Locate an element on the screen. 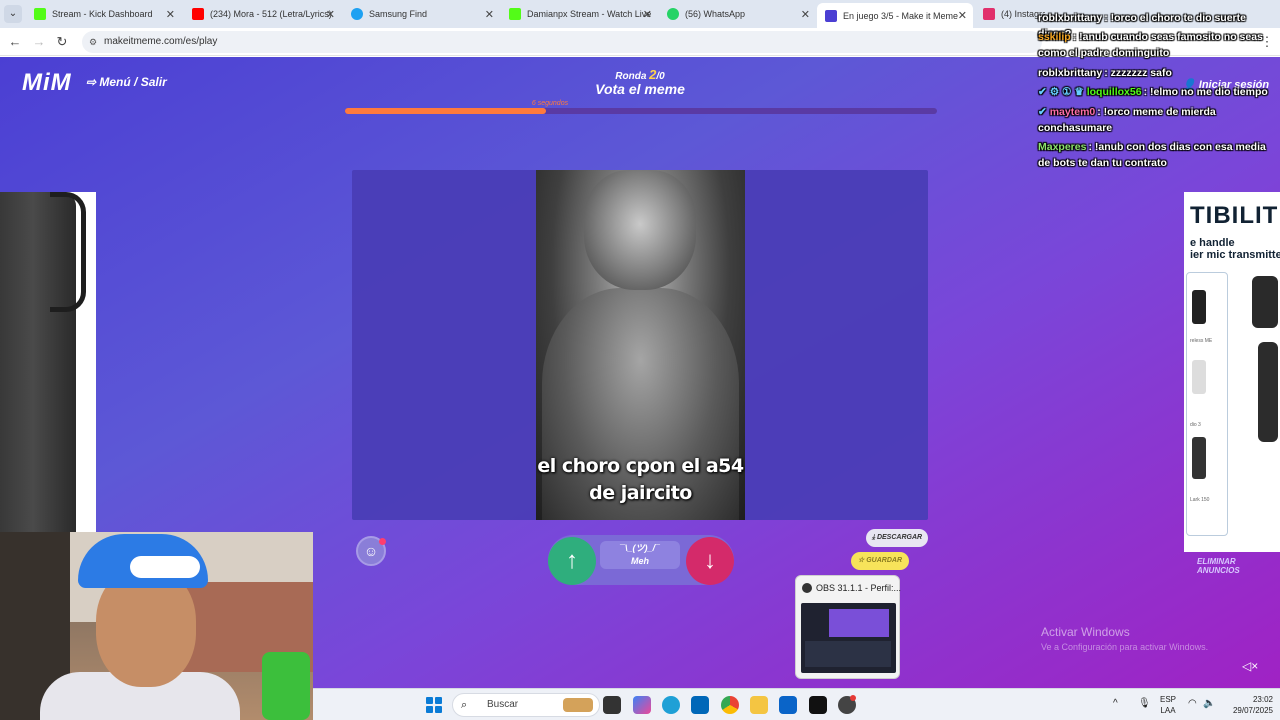 This screenshot has height=720, width=1280. taskbar-search: ⌕ Buscar is located at coordinates (526, 705).